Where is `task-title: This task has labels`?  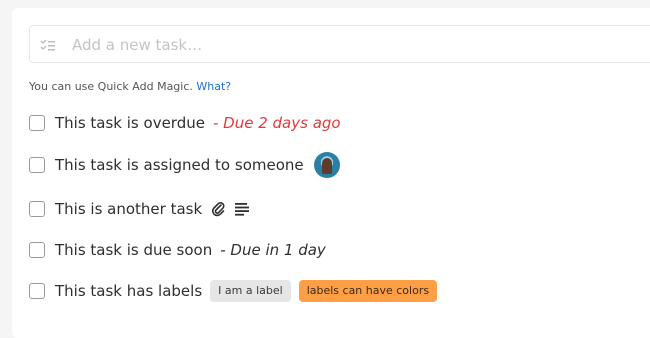
task-title: This task has labels is located at coordinates (128, 291).